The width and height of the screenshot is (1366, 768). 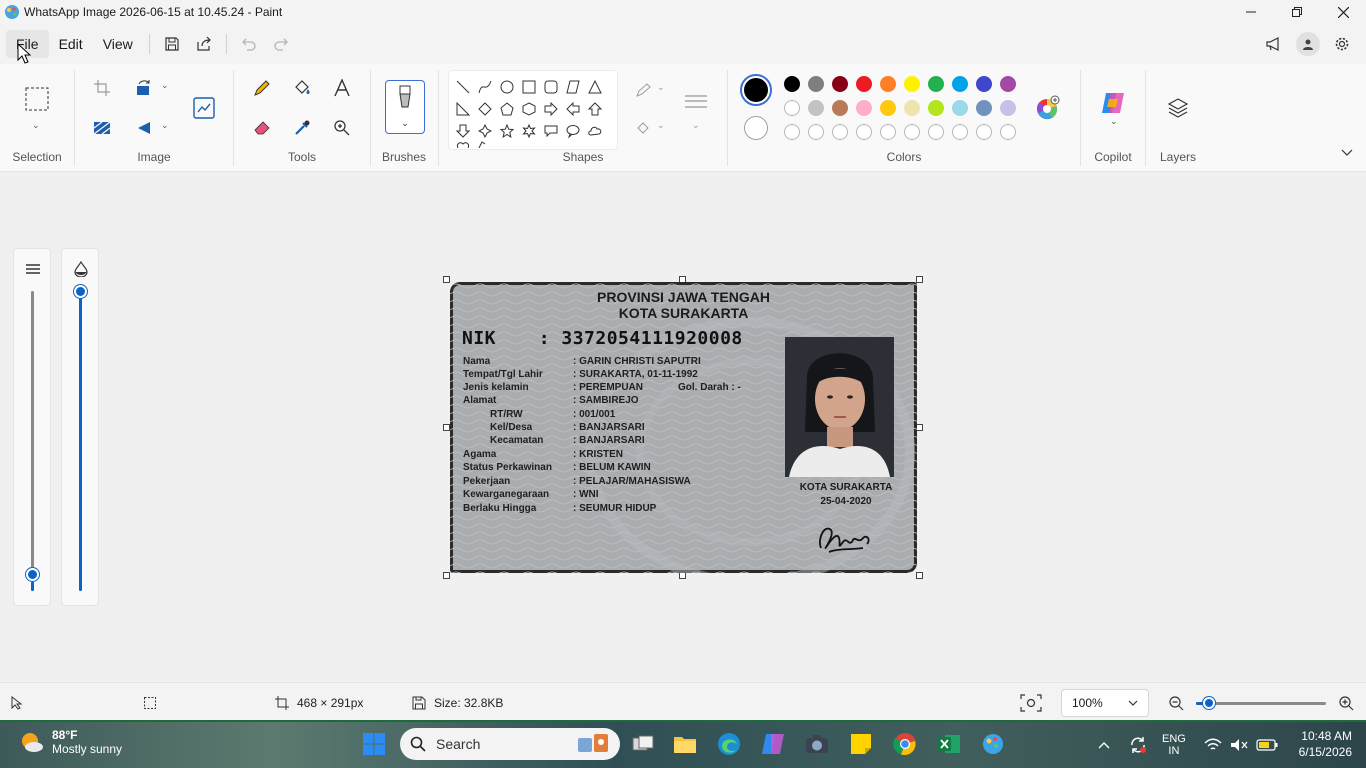 I want to click on copilot-button, so click(x=1113, y=103).